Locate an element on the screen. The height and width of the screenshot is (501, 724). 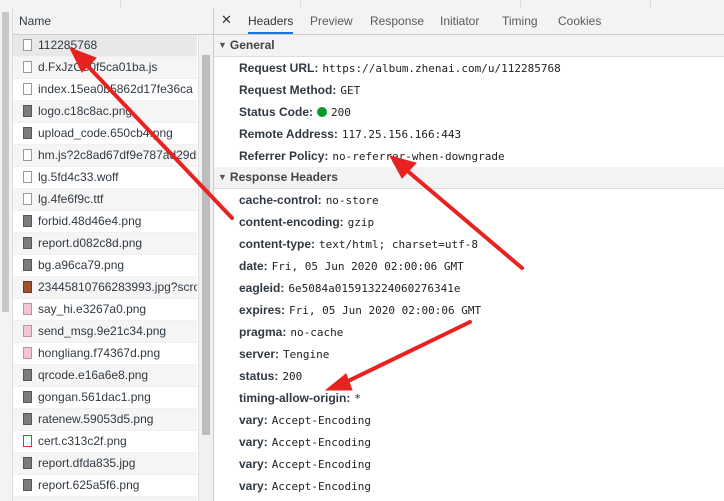
header-key: status: is located at coordinates (259, 376).